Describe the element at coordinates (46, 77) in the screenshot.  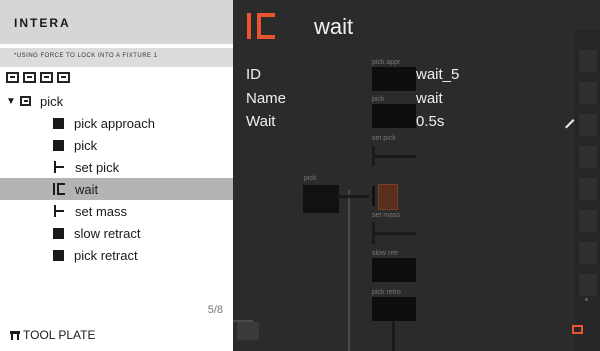
I see `add-loop-icon` at that location.